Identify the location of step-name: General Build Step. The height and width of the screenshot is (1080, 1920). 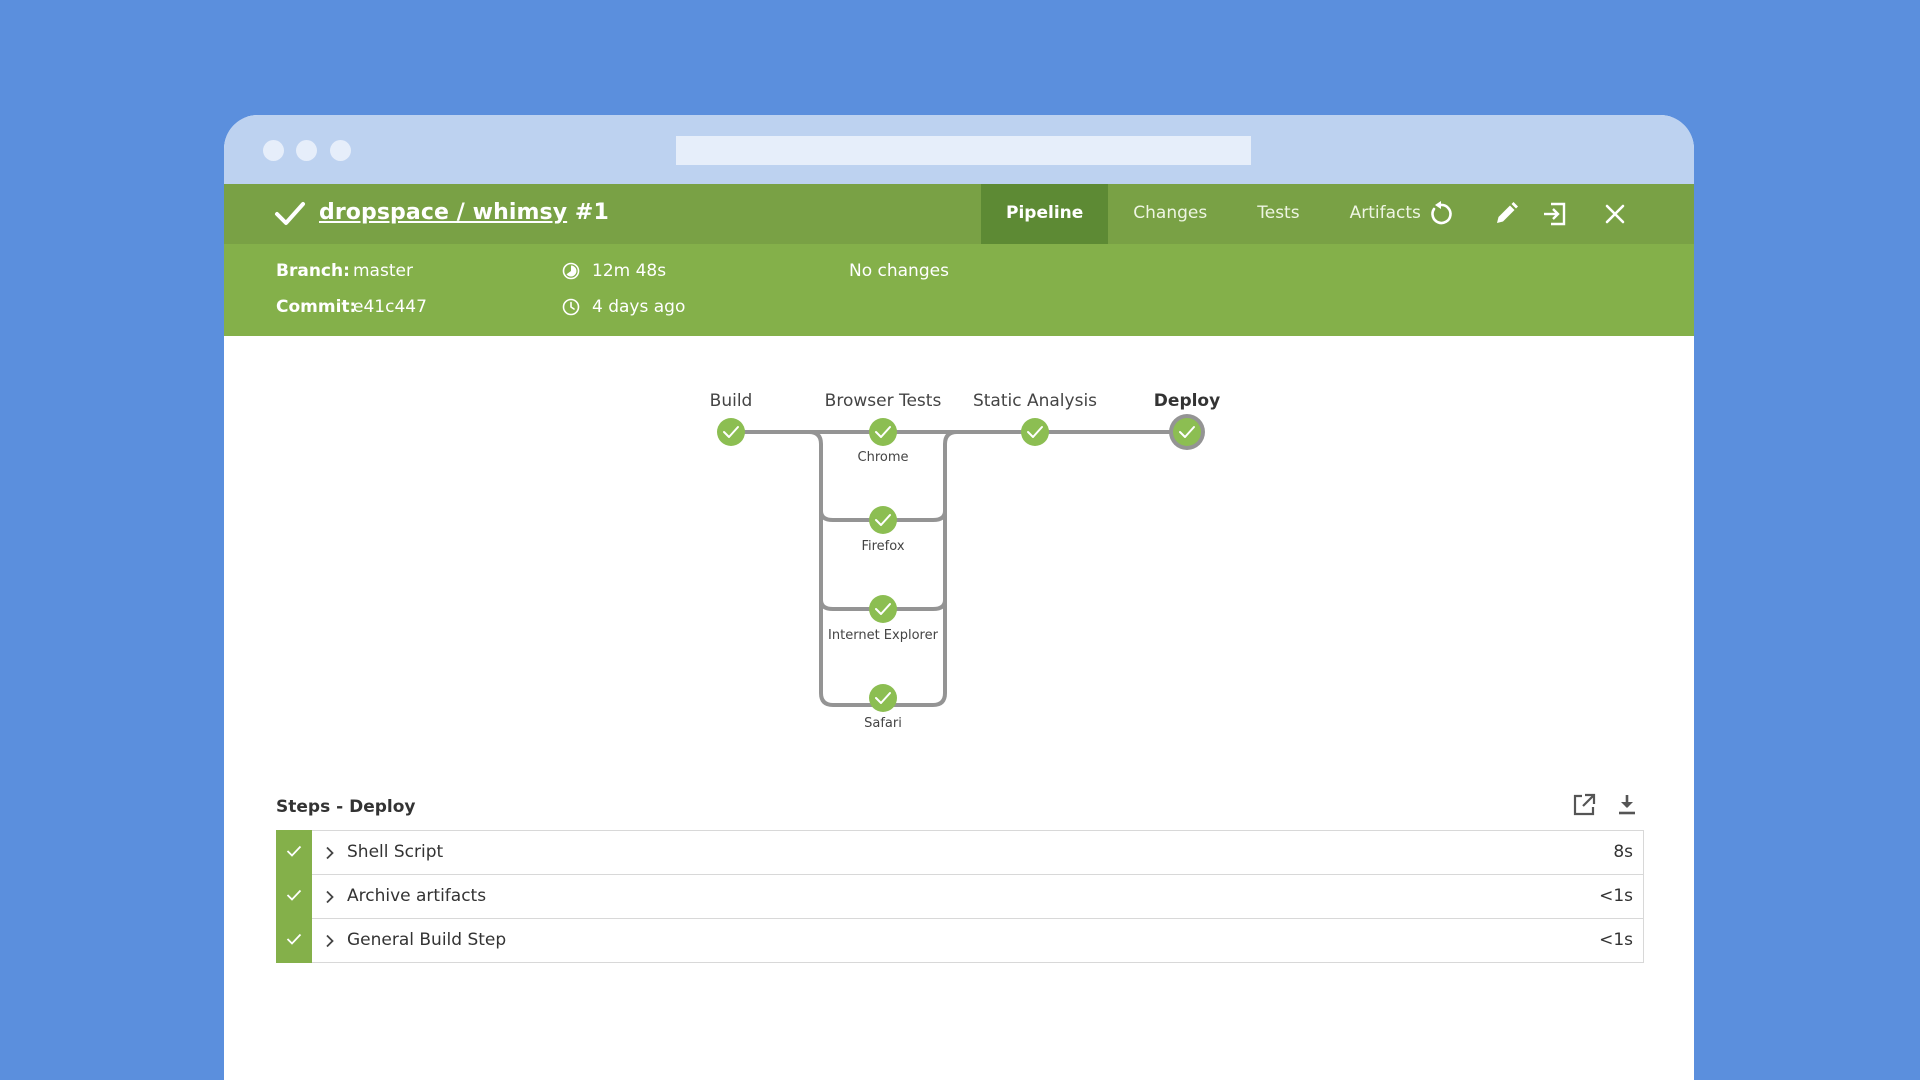
(427, 940).